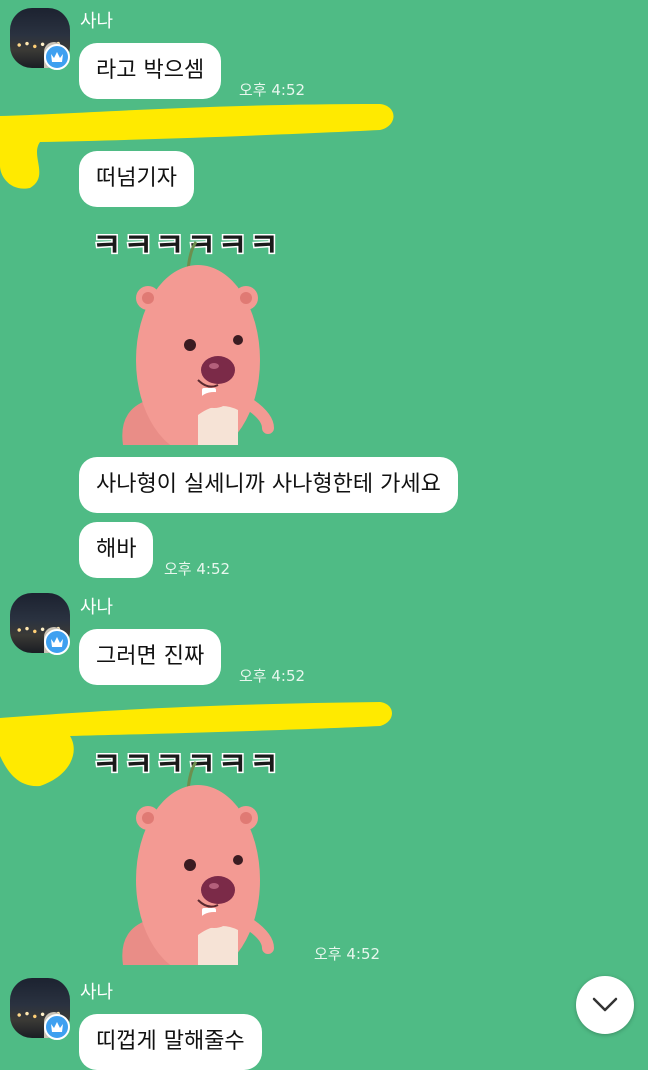 This screenshot has width=648, height=1070. Describe the element at coordinates (136, 179) in the screenshot. I see `message-bubble: 떠넘기자` at that location.